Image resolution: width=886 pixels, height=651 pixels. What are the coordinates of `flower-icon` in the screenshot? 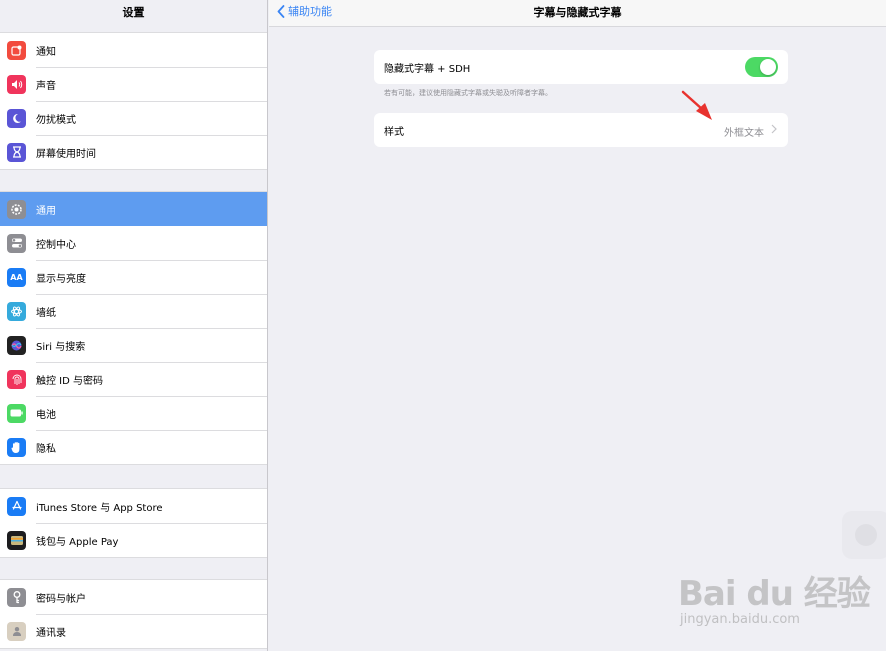 It's located at (16, 311).